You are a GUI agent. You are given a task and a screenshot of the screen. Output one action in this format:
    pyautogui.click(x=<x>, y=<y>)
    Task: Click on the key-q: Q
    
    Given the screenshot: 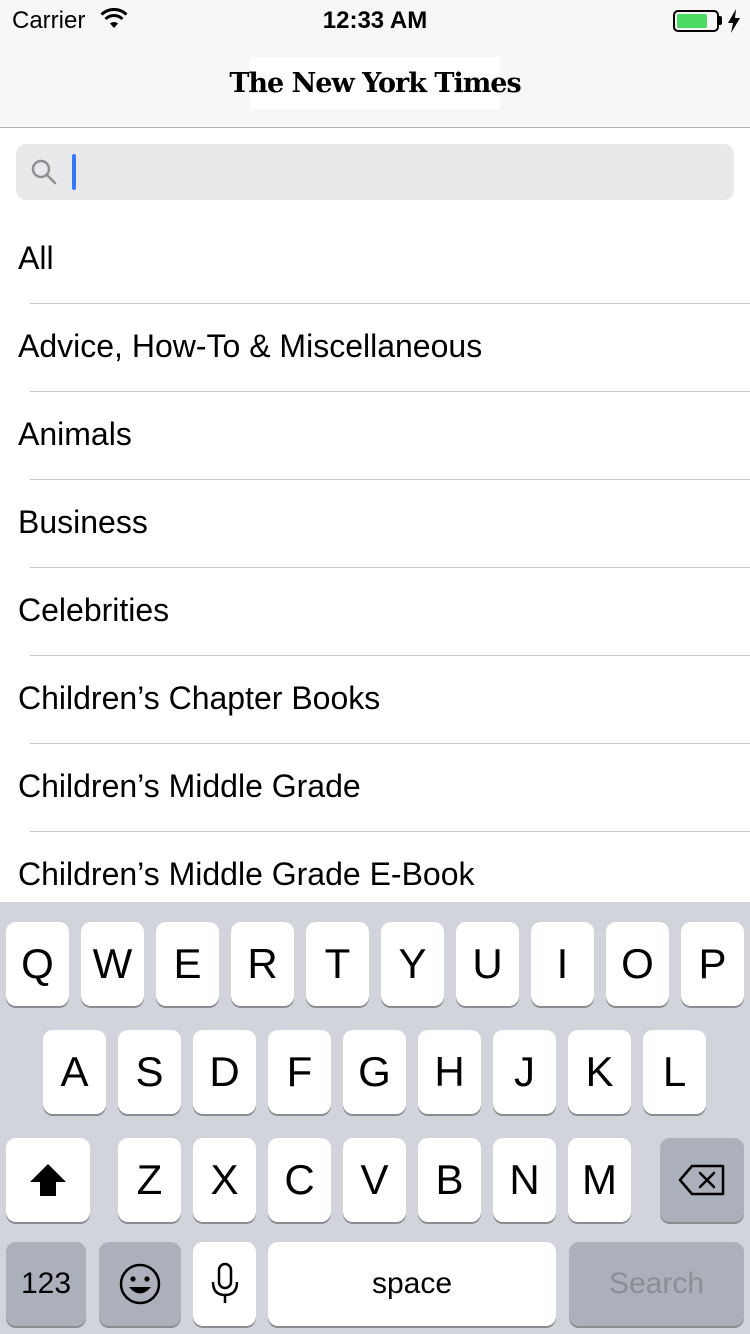 What is the action you would take?
    pyautogui.click(x=37, y=964)
    